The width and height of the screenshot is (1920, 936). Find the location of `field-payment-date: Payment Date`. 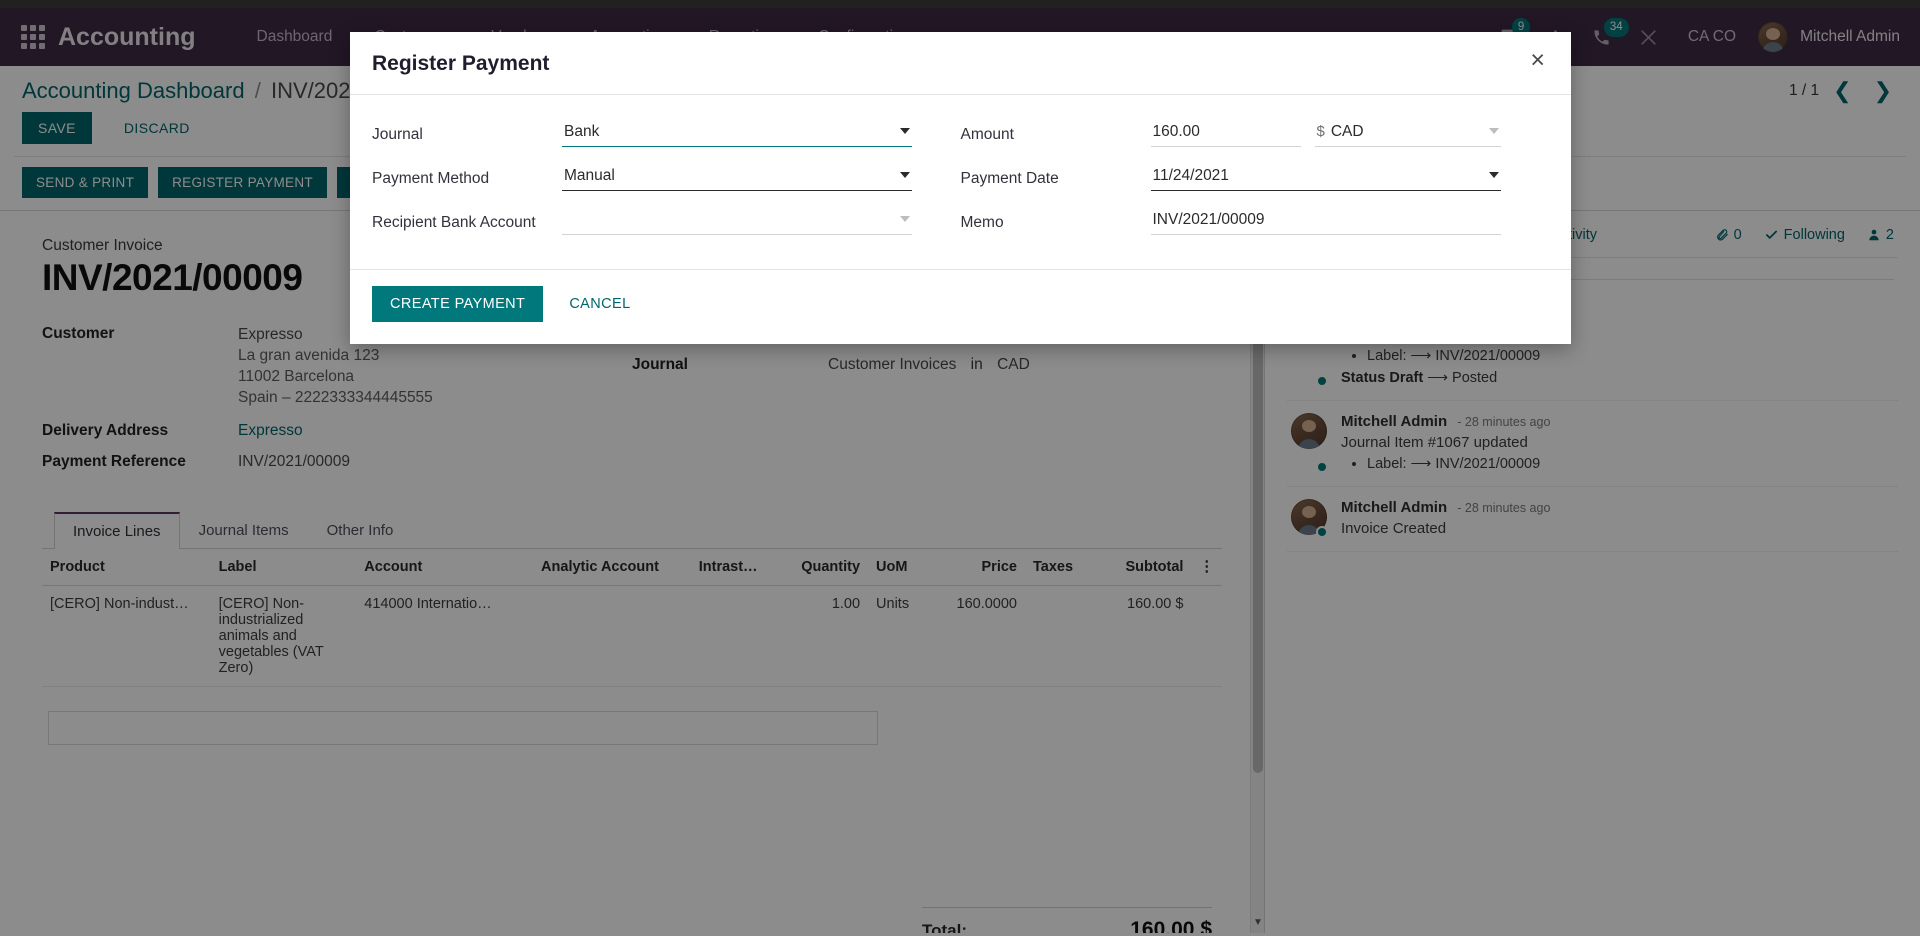

field-payment-date: Payment Date is located at coordinates (1255, 181).